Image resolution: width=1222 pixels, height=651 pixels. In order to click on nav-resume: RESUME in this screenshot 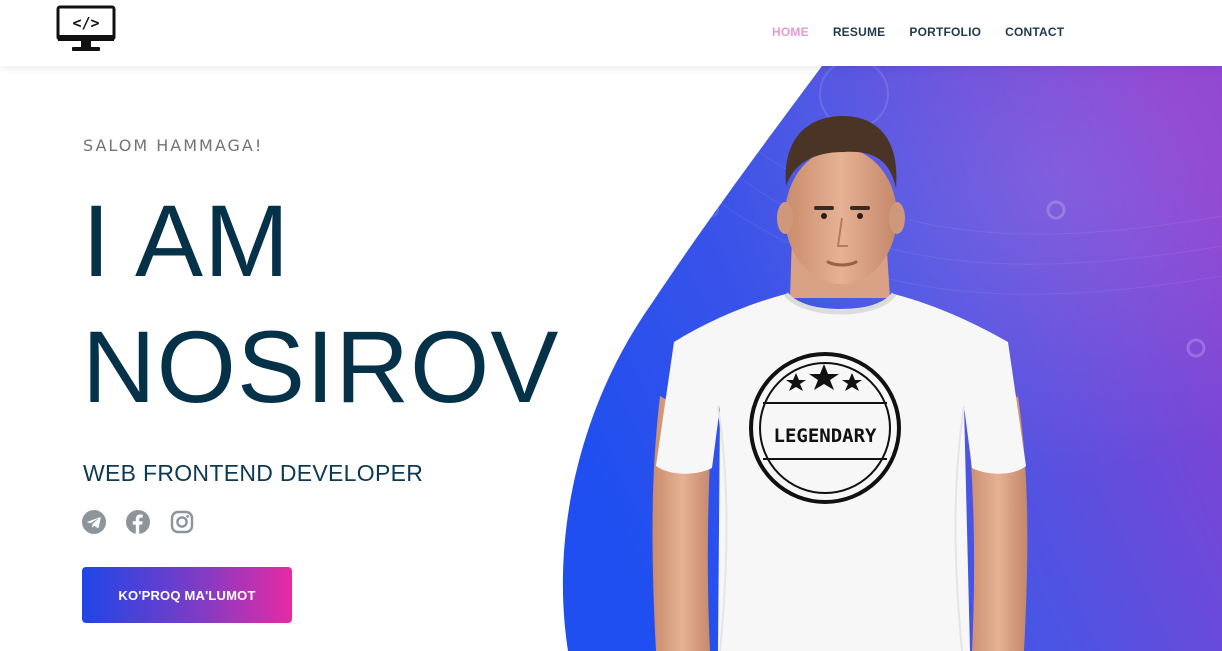, I will do `click(859, 32)`.